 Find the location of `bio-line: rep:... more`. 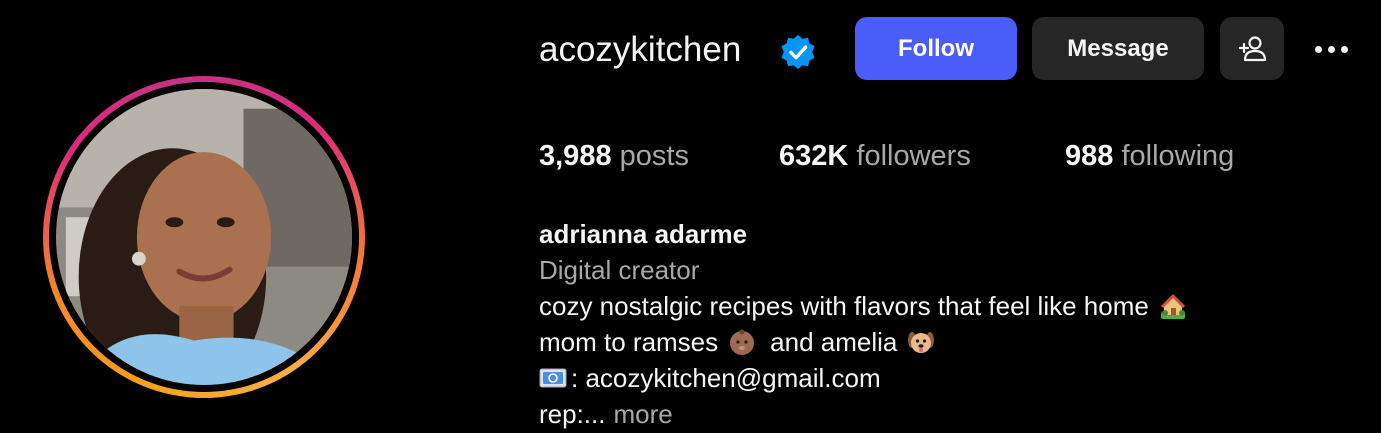

bio-line: rep:... more is located at coordinates (863, 414).